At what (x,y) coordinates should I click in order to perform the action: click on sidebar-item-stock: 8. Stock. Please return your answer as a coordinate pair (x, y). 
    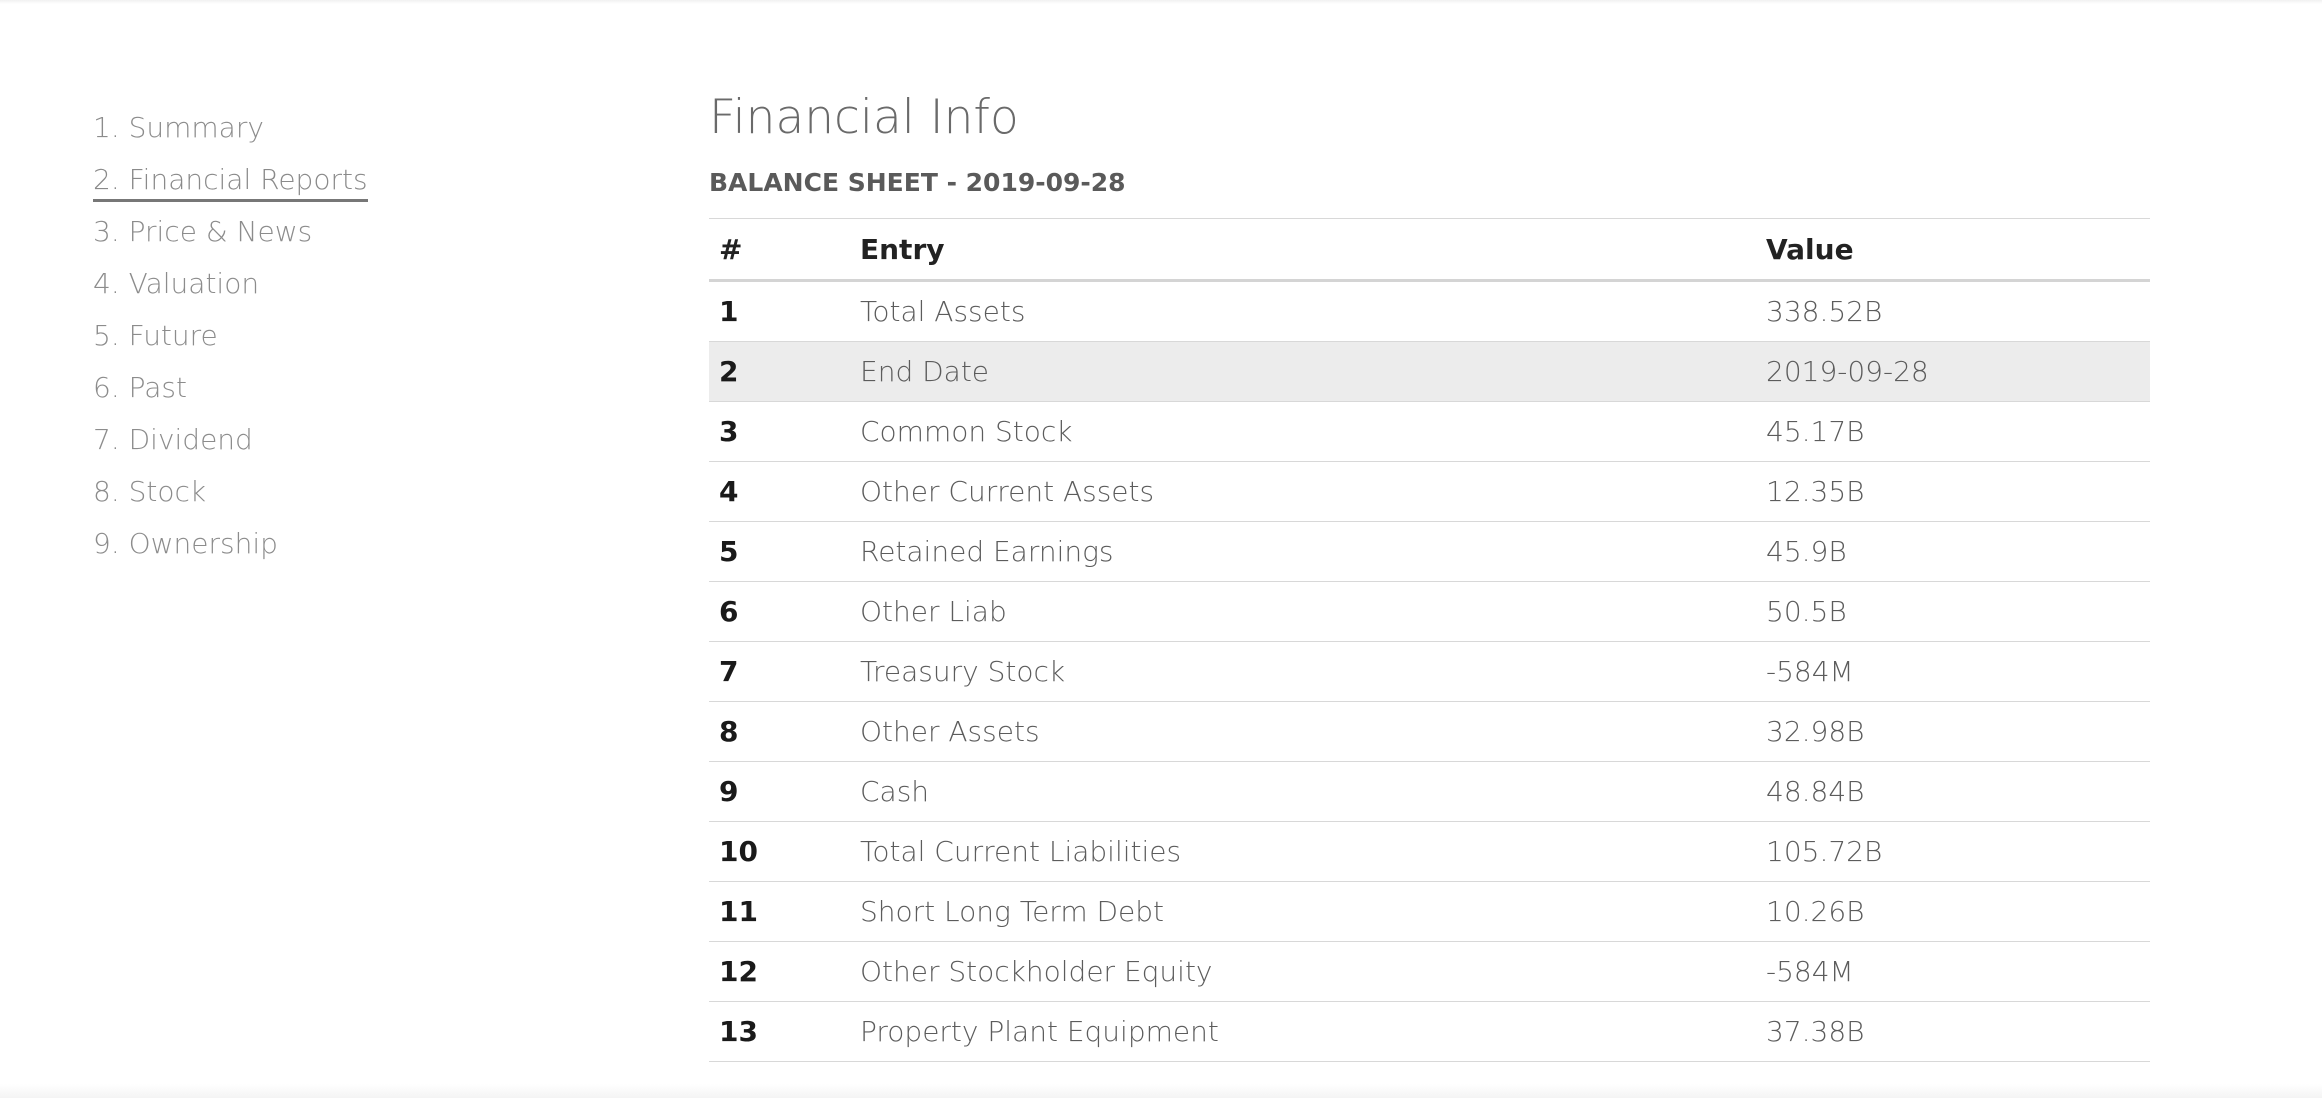
    Looking at the image, I should click on (353, 498).